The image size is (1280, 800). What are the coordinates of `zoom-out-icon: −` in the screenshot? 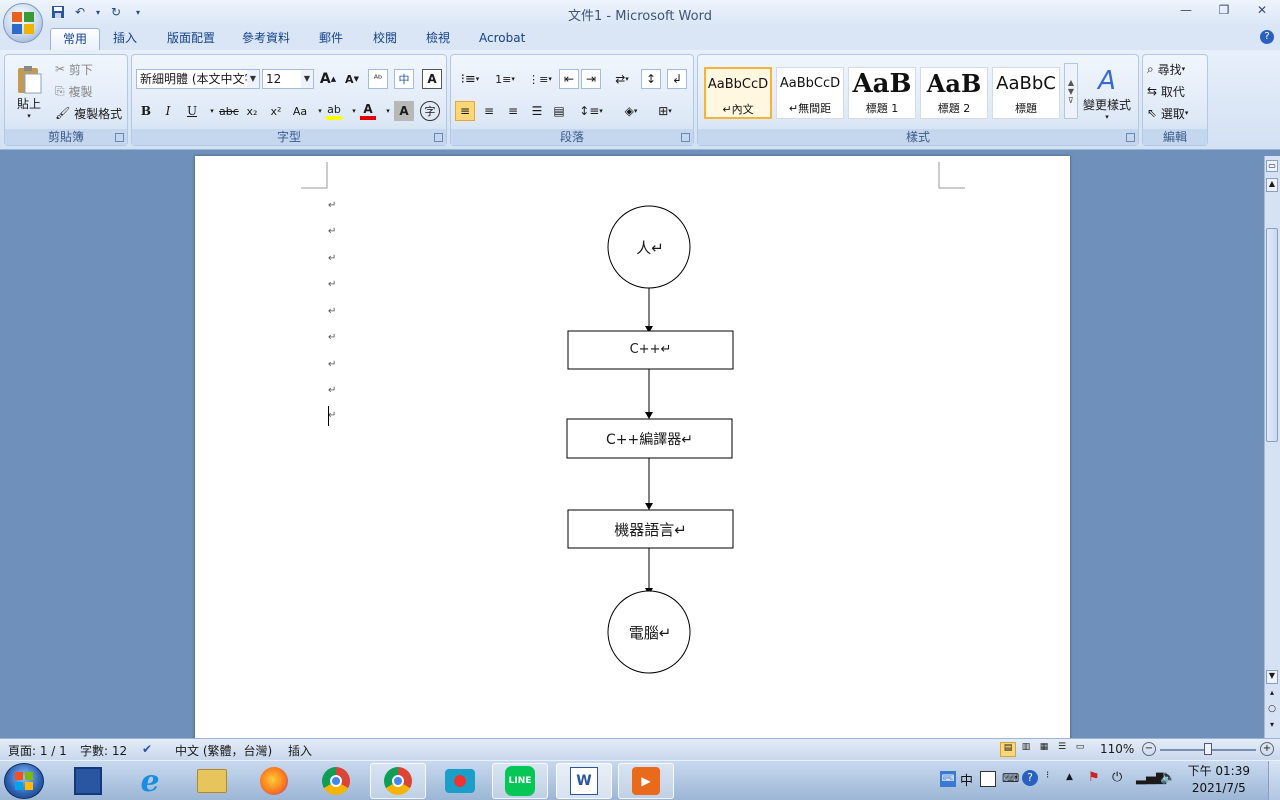 It's located at (1149, 749).